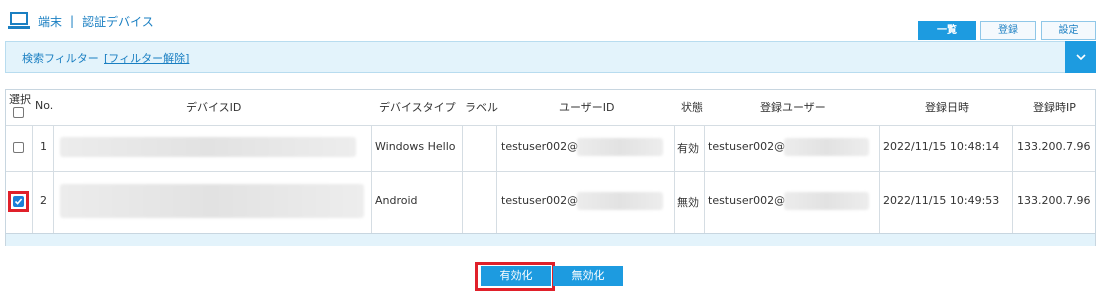 The image size is (1100, 293). I want to click on row-no: 2, so click(43, 200).